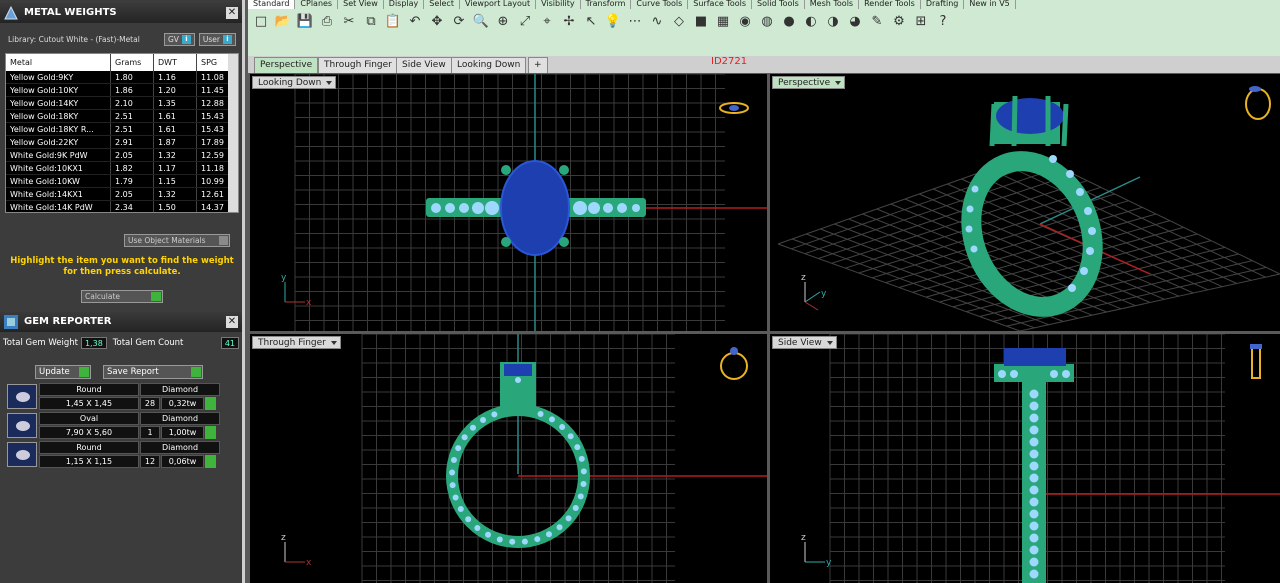 The width and height of the screenshot is (1280, 583). What do you see at coordinates (569, 21) in the screenshot?
I see `move-icon: ✢` at bounding box center [569, 21].